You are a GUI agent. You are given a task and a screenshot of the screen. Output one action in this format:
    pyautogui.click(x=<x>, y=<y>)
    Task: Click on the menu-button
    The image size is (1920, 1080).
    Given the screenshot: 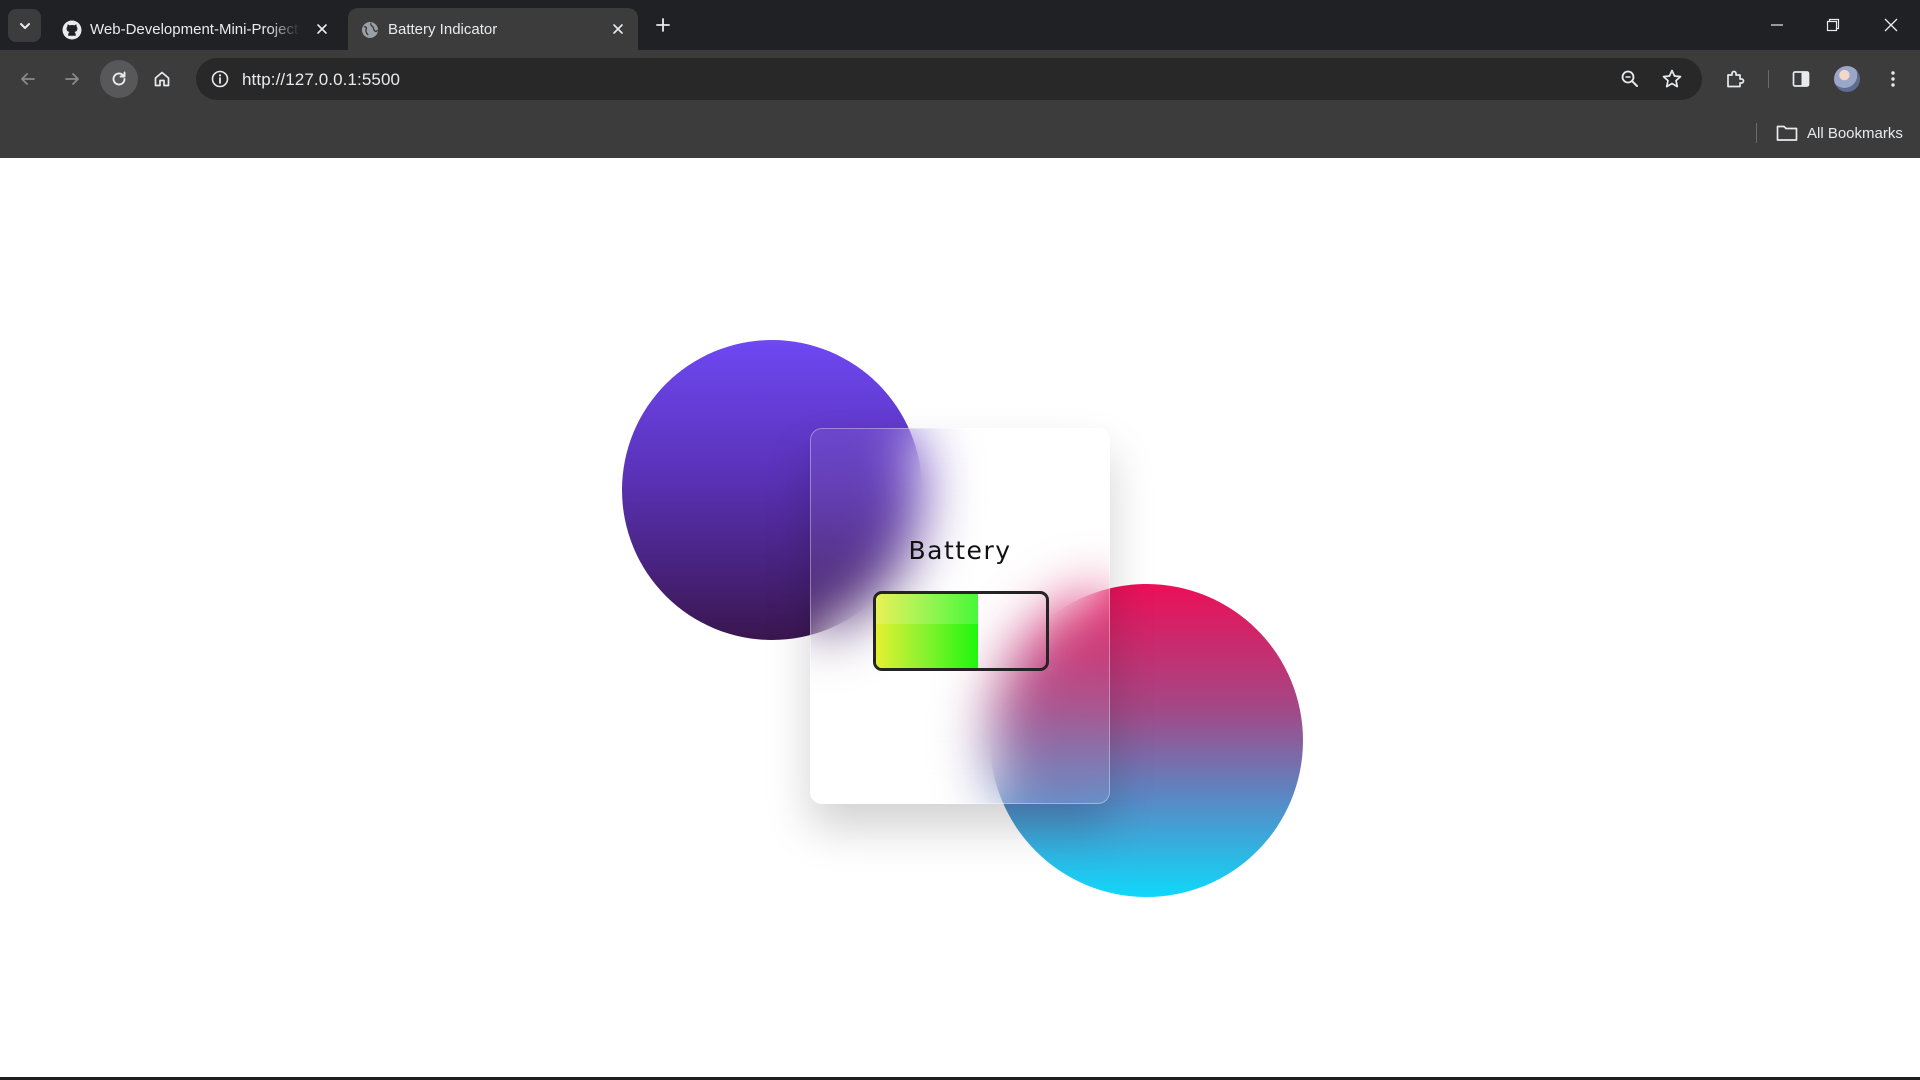 What is the action you would take?
    pyautogui.click(x=1893, y=79)
    